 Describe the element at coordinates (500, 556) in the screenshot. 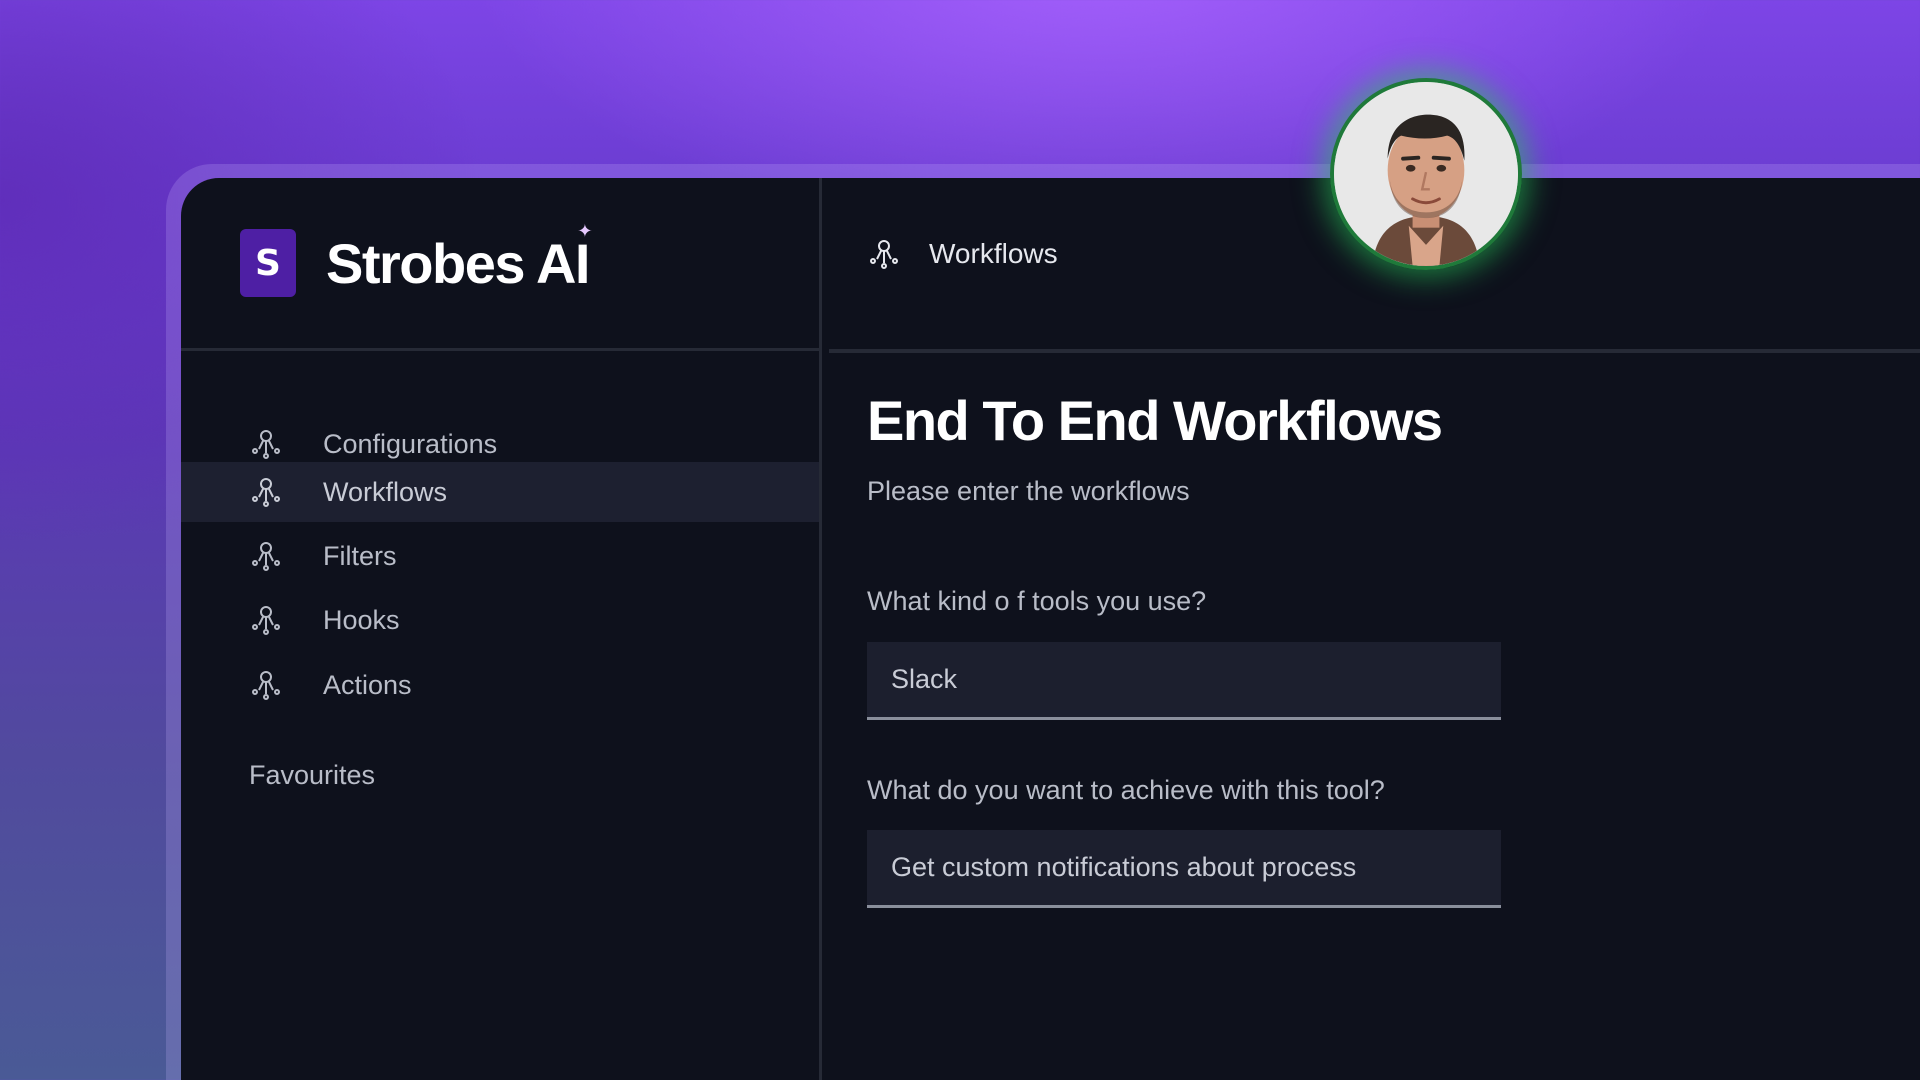

I see `sidebar-item-filters: Filters` at that location.